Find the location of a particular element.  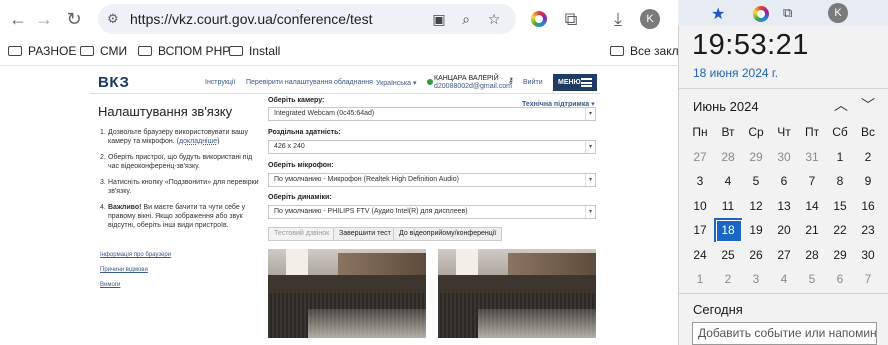

forward-icon: → is located at coordinates (44, 19).